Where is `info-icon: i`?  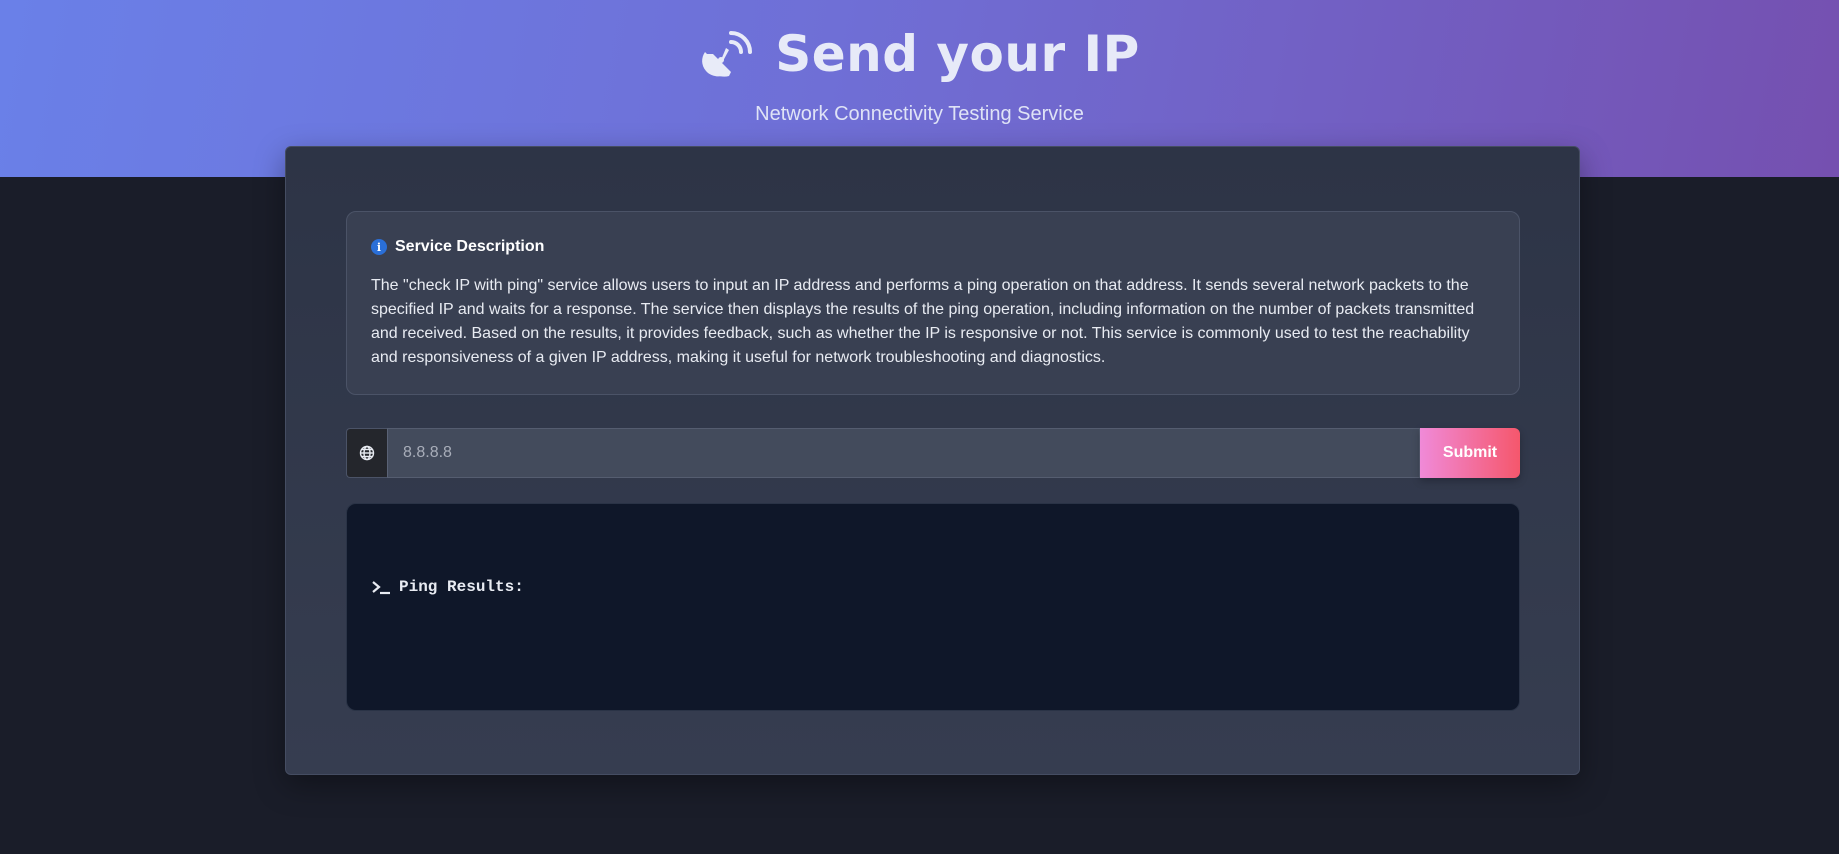 info-icon: i is located at coordinates (379, 247).